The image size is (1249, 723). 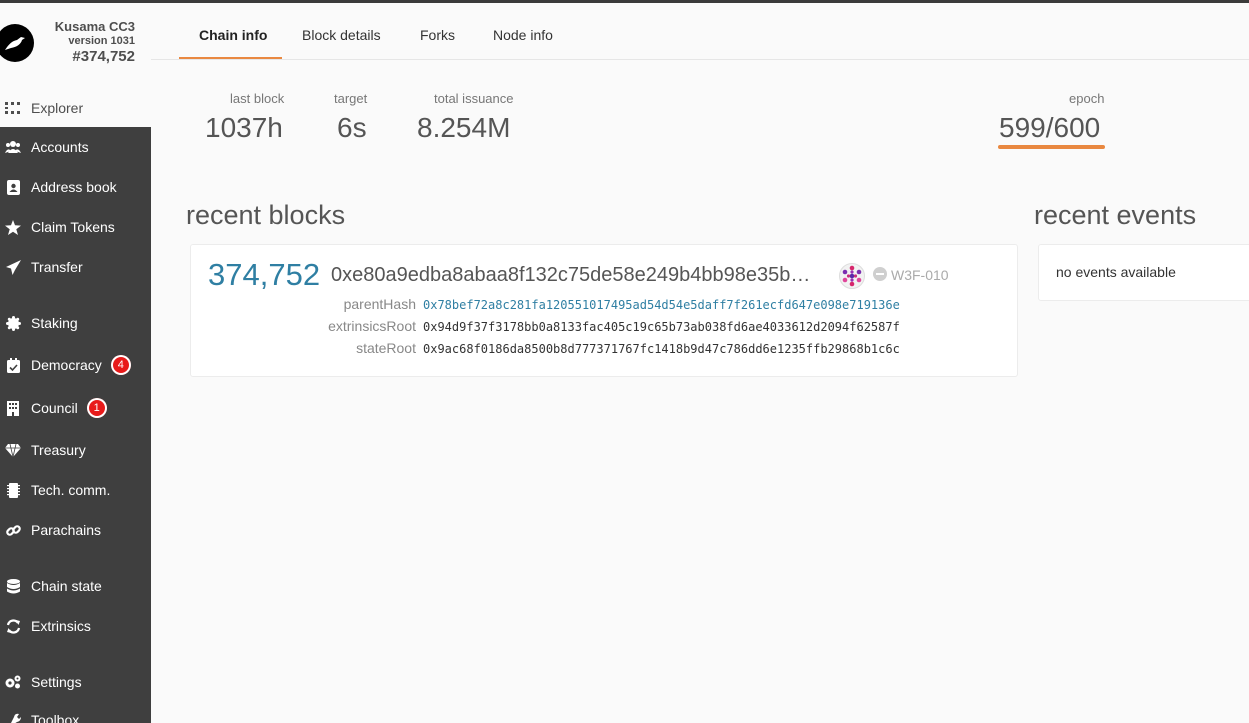 I want to click on star-icon, so click(x=13, y=227).